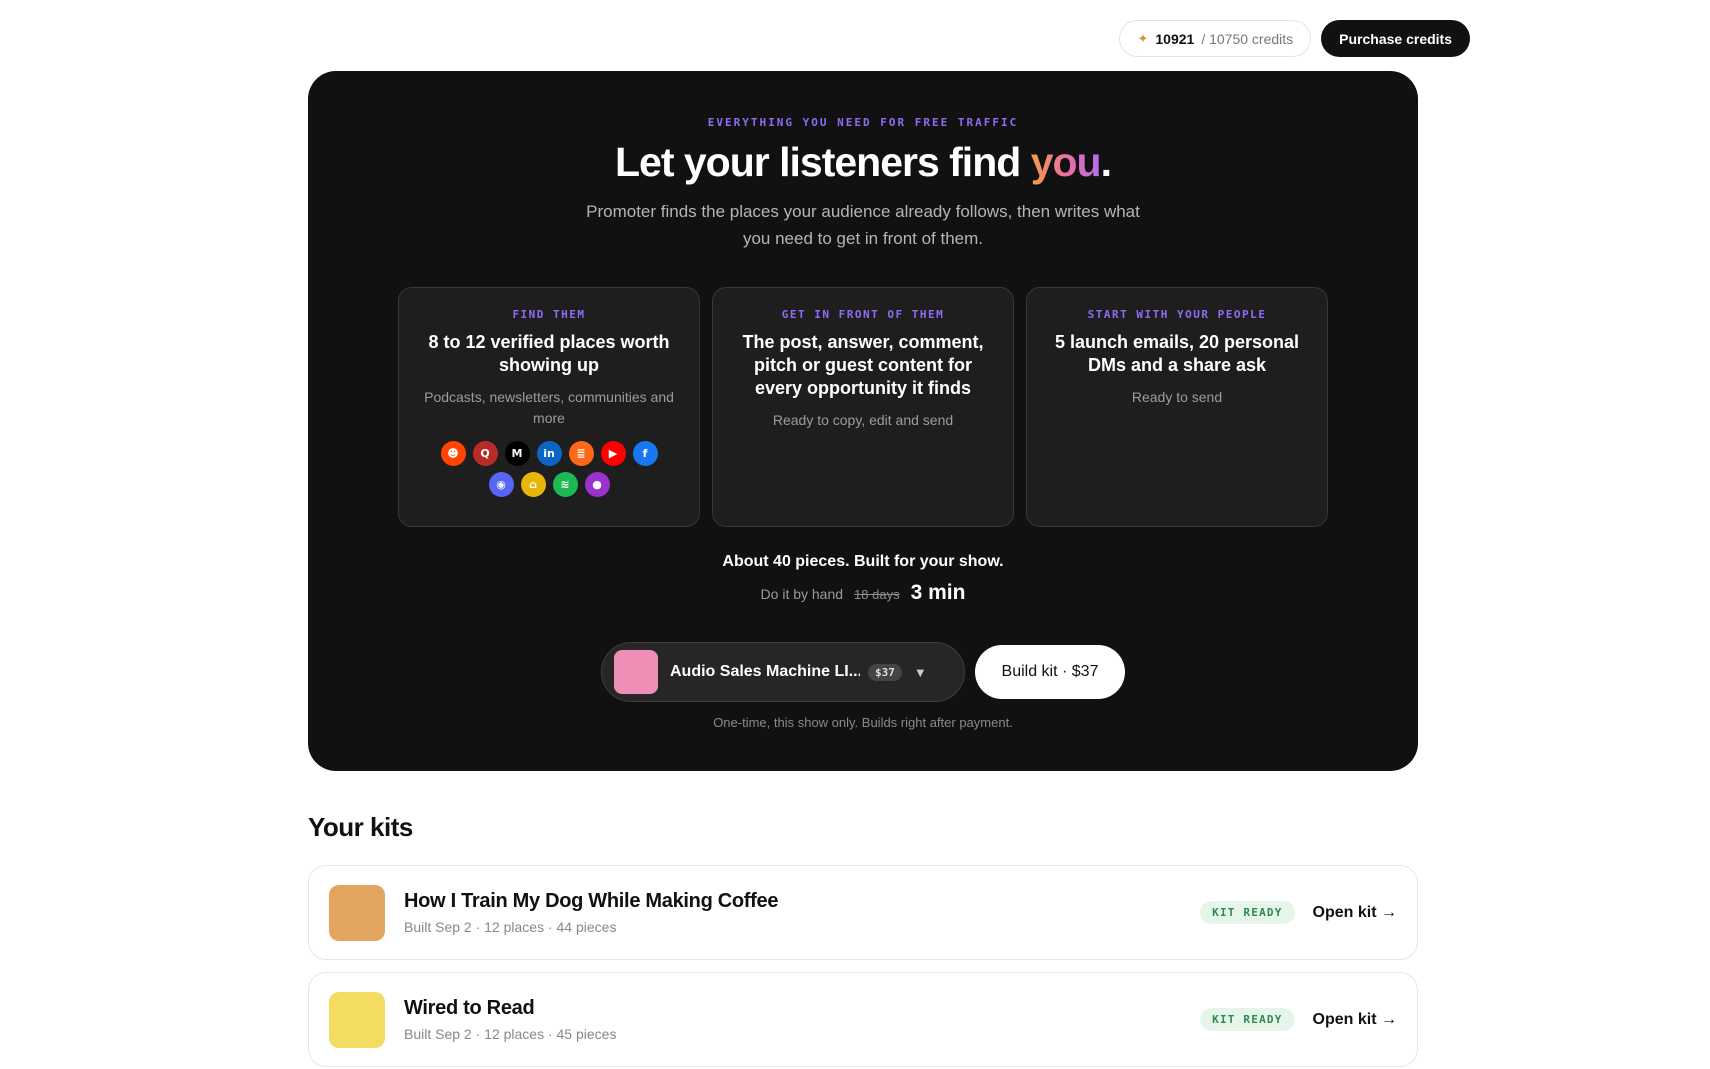  I want to click on purchase-credits-button: Purchase credits, so click(1395, 38).